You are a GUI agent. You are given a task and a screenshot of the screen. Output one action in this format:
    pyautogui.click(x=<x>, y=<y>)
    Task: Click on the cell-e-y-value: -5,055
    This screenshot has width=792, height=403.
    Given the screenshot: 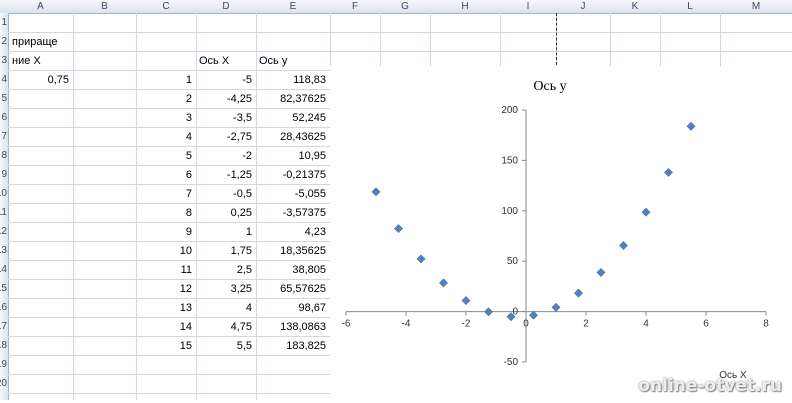 What is the action you would take?
    pyautogui.click(x=293, y=194)
    